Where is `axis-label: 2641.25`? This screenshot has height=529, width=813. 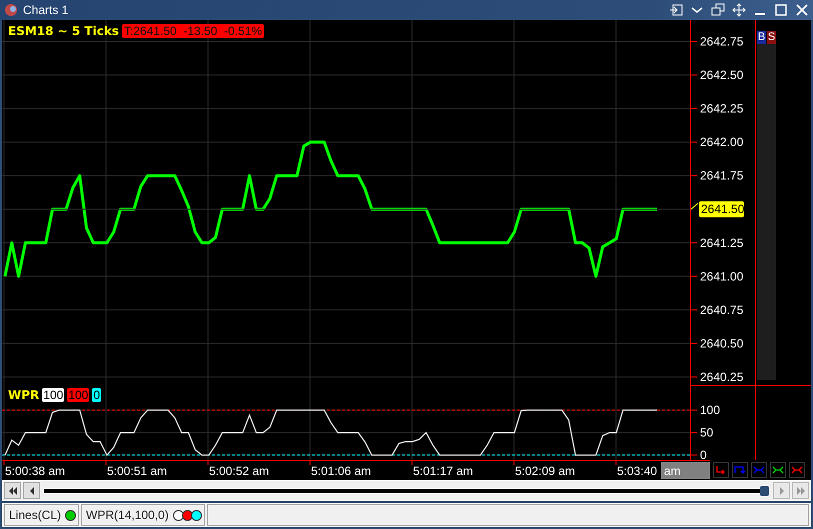
axis-label: 2641.25 is located at coordinates (722, 243).